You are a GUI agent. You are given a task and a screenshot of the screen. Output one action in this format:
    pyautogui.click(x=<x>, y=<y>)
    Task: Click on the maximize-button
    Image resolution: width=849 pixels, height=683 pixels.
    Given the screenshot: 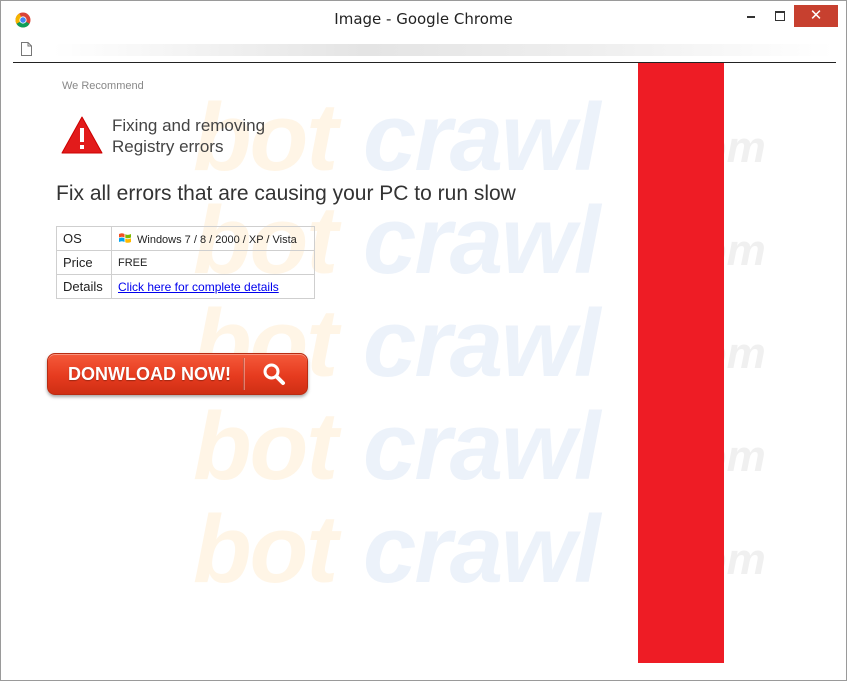 What is the action you would take?
    pyautogui.click(x=779, y=16)
    